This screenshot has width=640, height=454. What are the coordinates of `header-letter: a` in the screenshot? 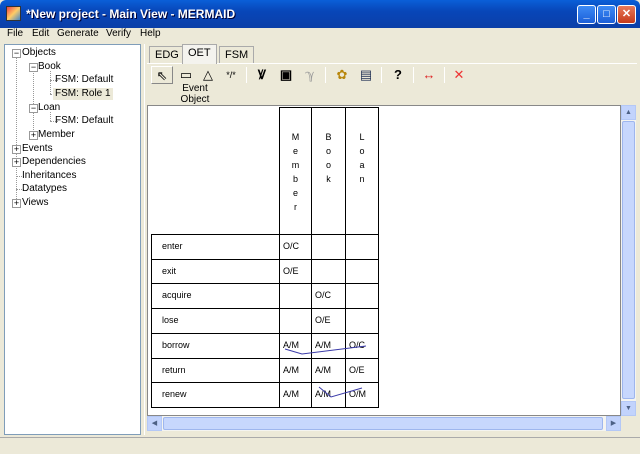 It's located at (362, 165).